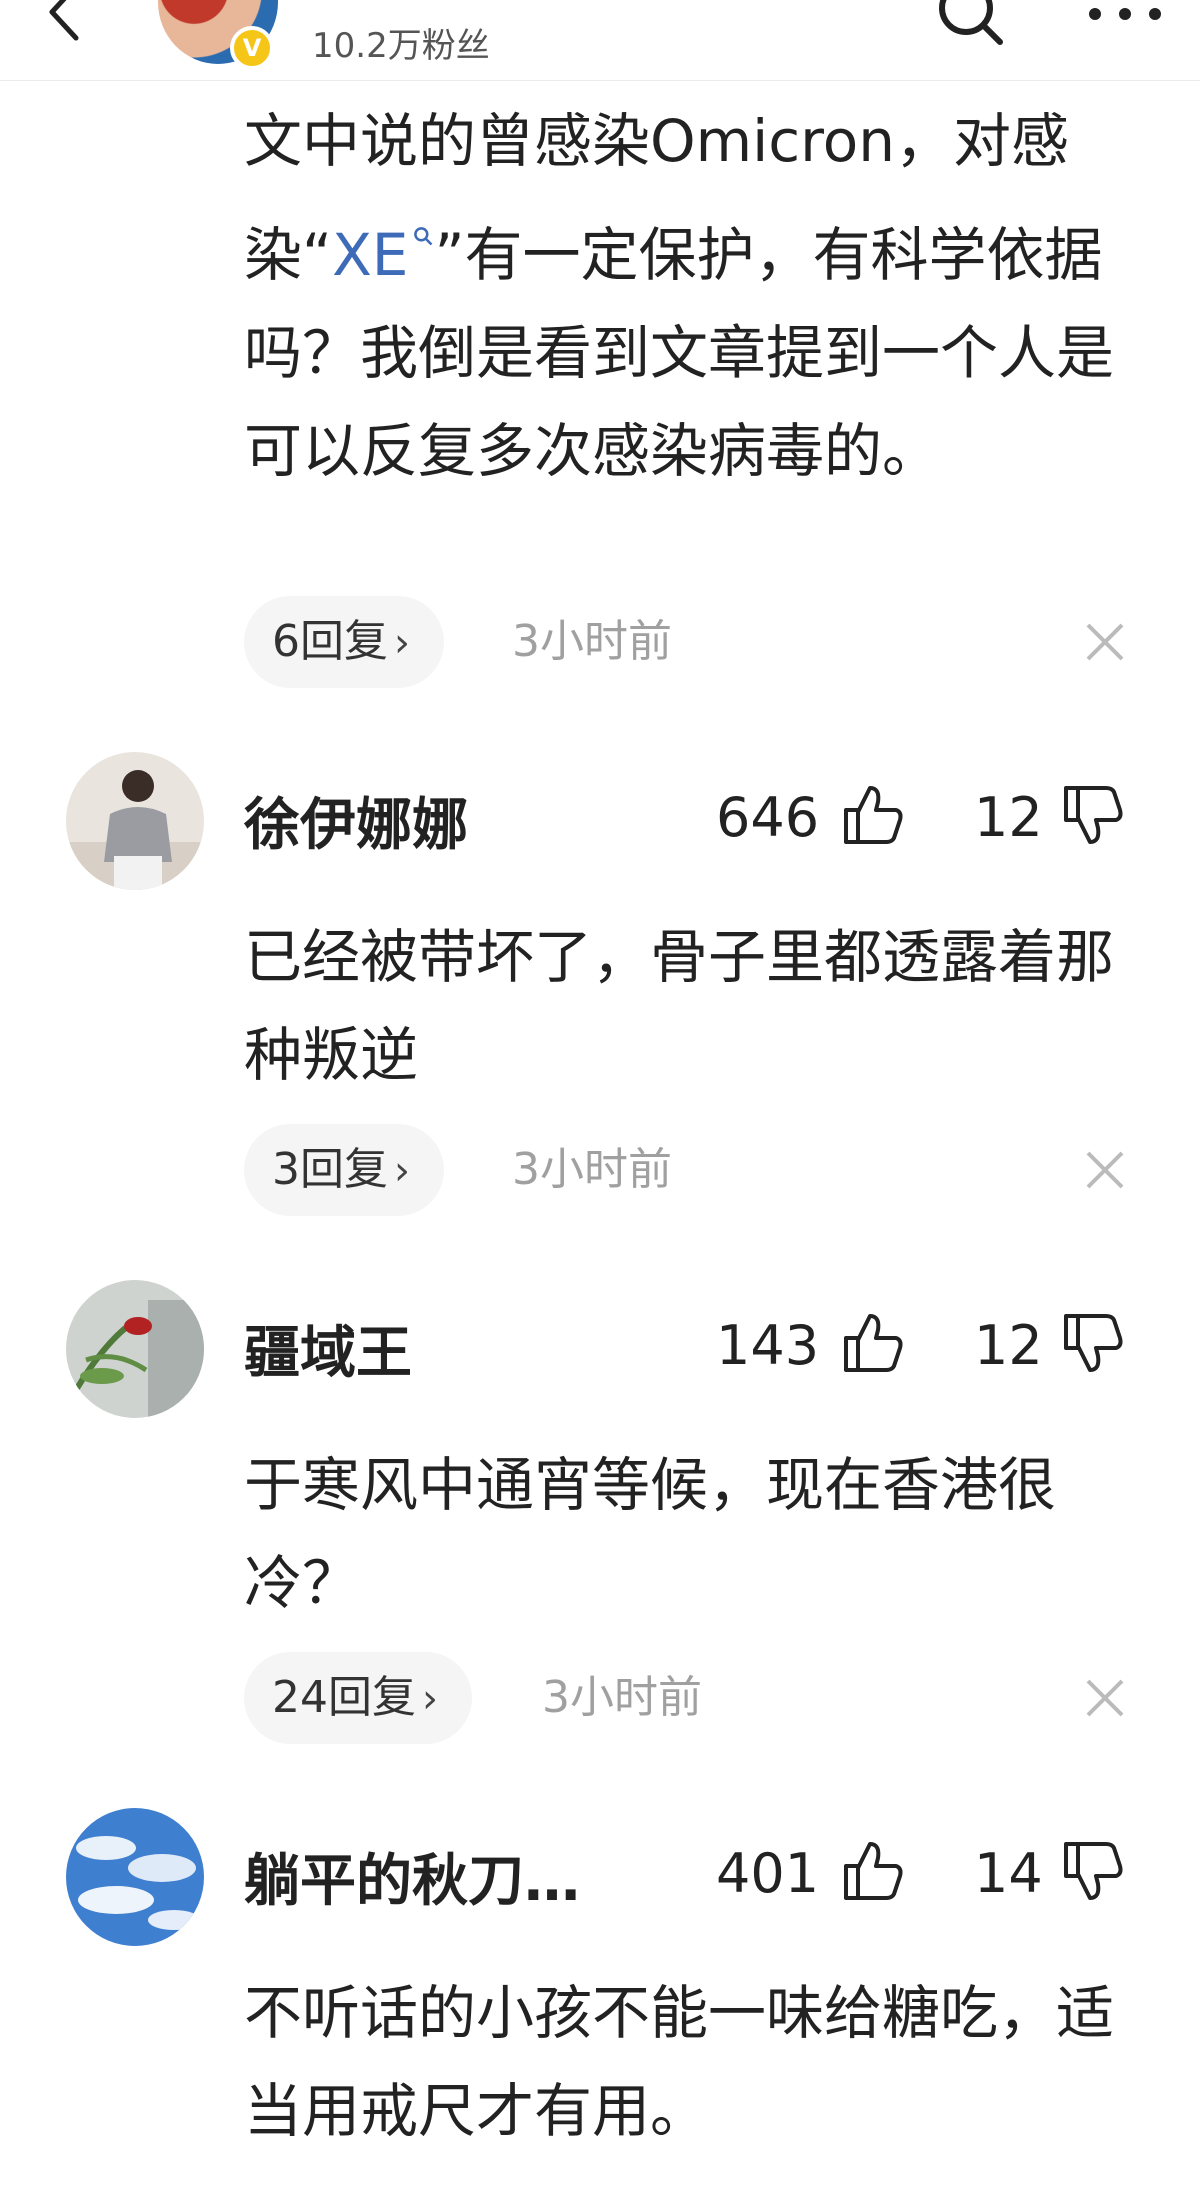 The height and width of the screenshot is (2192, 1200). I want to click on replies-button: 24回复 ›, so click(358, 1698).